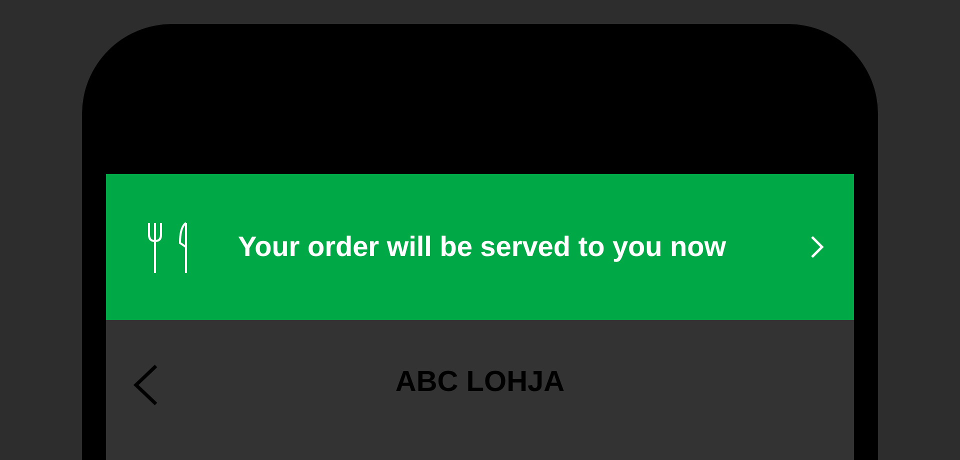  Describe the element at coordinates (817, 247) in the screenshot. I see `chevron-right-icon` at that location.